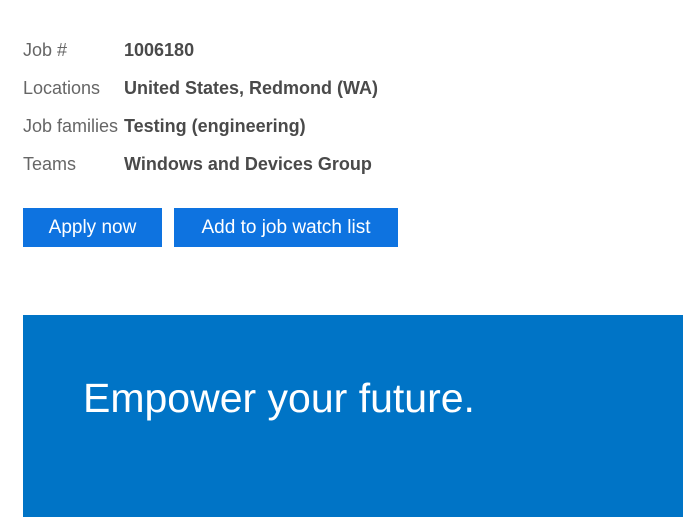 The height and width of the screenshot is (517, 693). What do you see at coordinates (45, 50) in the screenshot?
I see `job-number-label: Job #` at bounding box center [45, 50].